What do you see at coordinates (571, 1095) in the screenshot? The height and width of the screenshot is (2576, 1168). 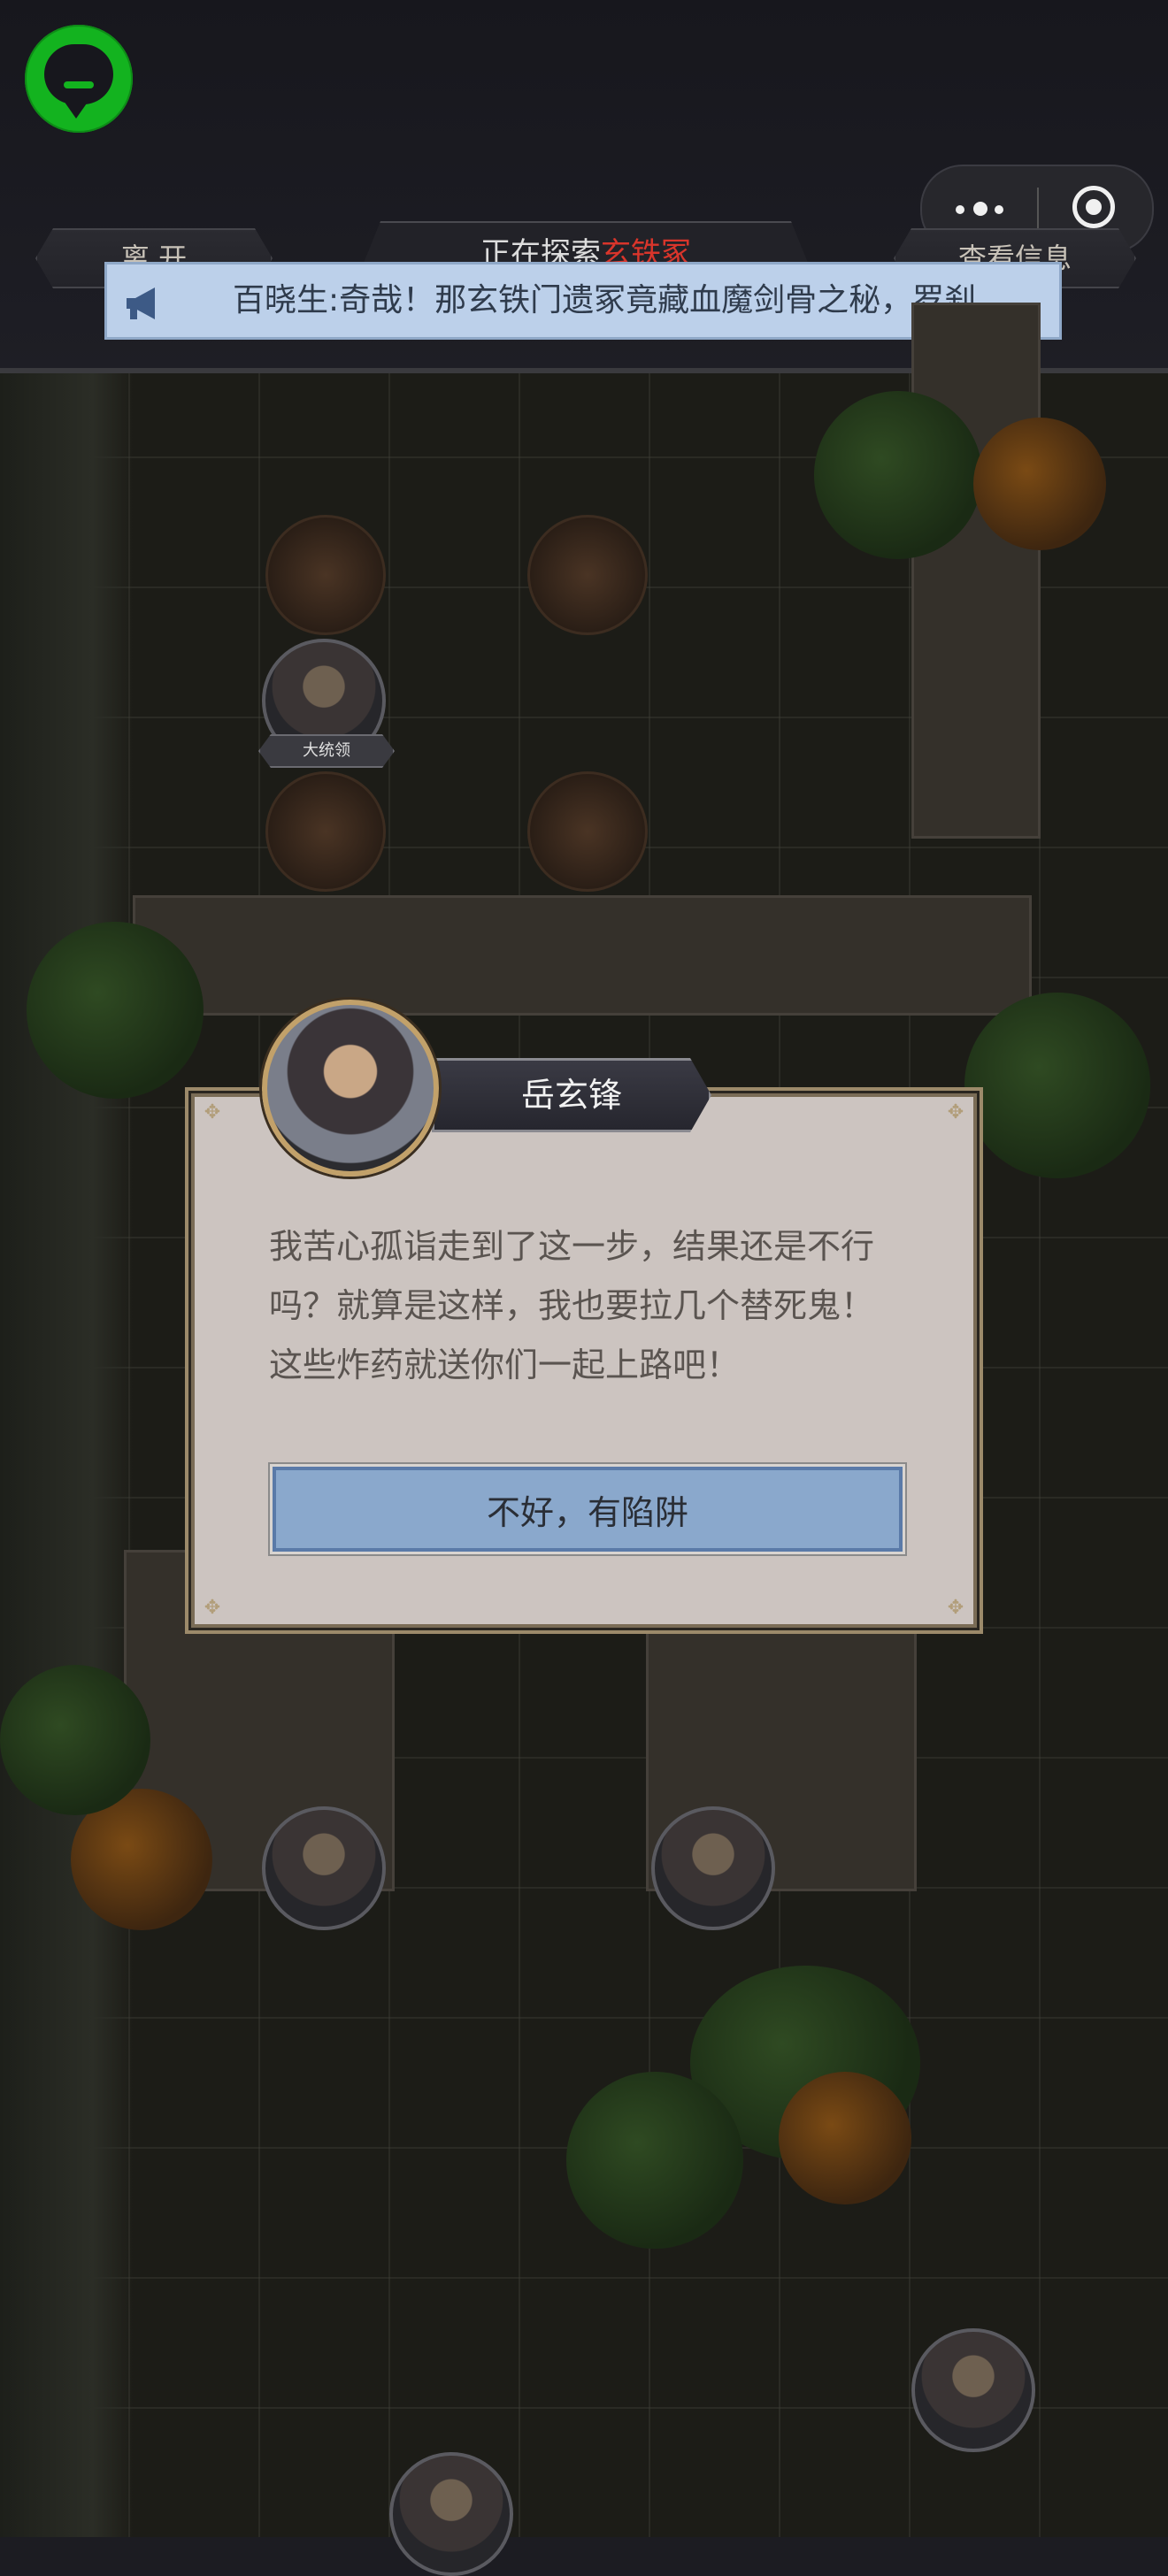 I see `speaker-name: 岳玄锋` at bounding box center [571, 1095].